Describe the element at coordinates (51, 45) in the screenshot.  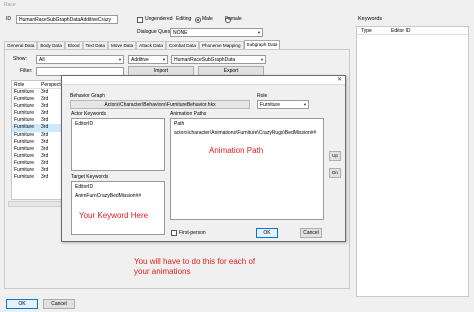
I see `tab-body-data: Body Data` at that location.